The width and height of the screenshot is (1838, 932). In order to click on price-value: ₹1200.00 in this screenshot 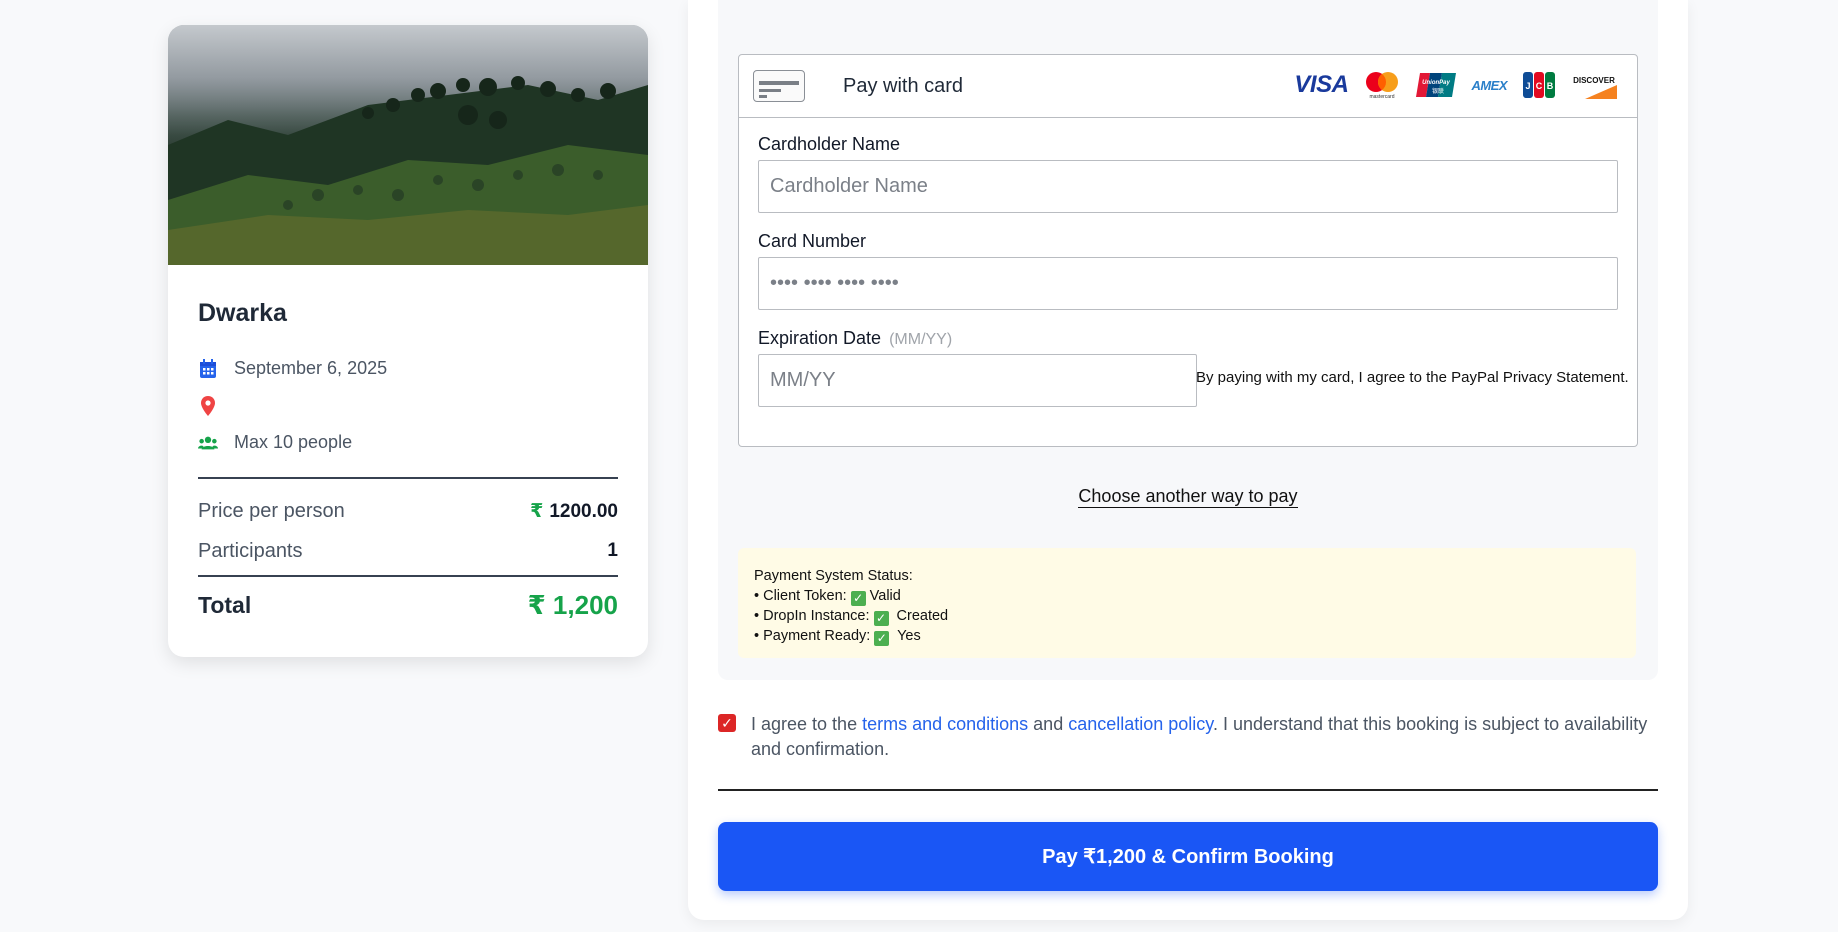, I will do `click(574, 511)`.